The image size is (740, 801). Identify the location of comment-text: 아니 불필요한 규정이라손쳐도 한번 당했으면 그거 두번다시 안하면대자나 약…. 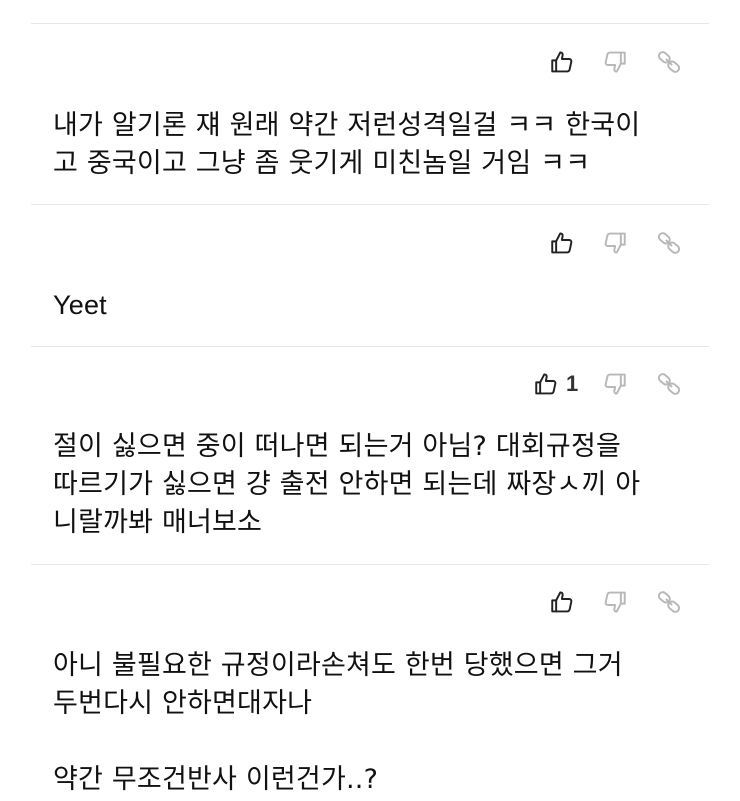
(338, 722).